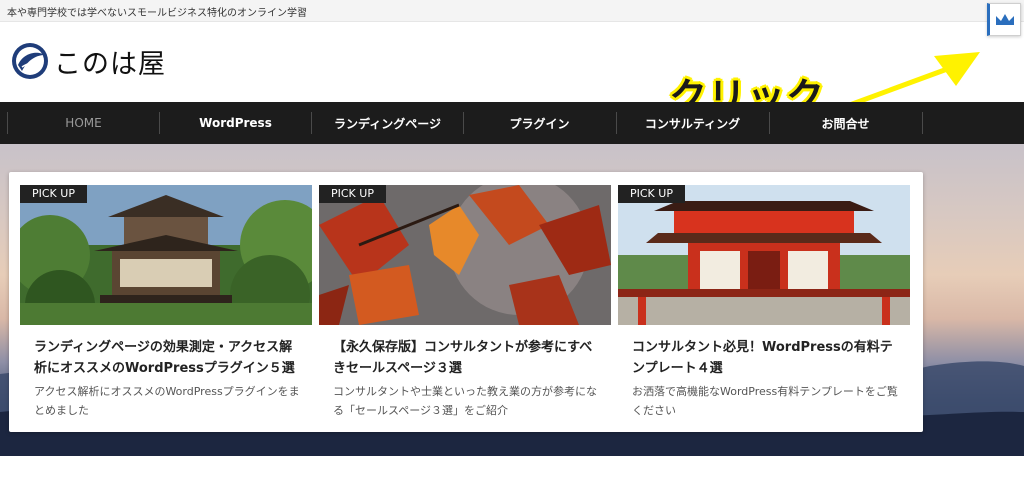  I want to click on leaf-logo-icon, so click(30, 61).